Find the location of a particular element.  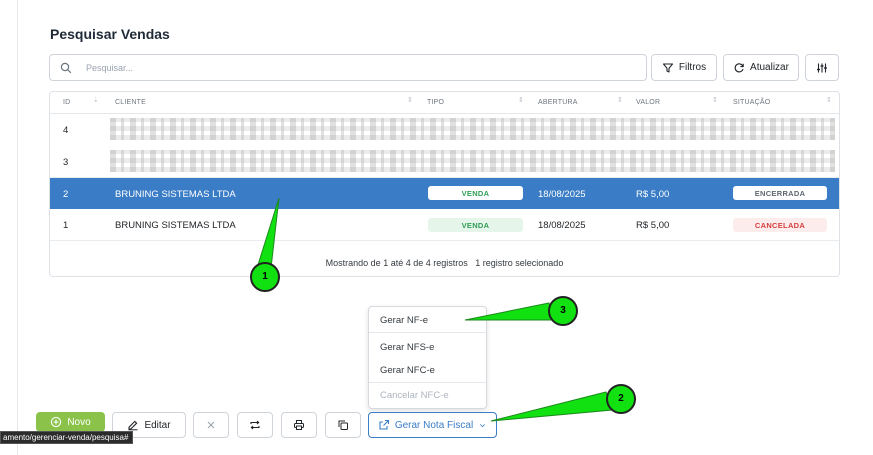

search-input is located at coordinates (336, 67).